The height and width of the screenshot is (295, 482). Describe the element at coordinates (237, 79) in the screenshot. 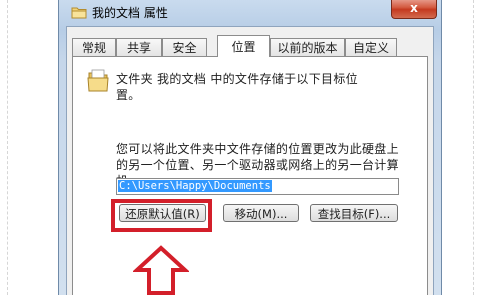

I see `location-description-line-1: 文件夹 我的文档 中的文件存储于以下目标位` at that location.